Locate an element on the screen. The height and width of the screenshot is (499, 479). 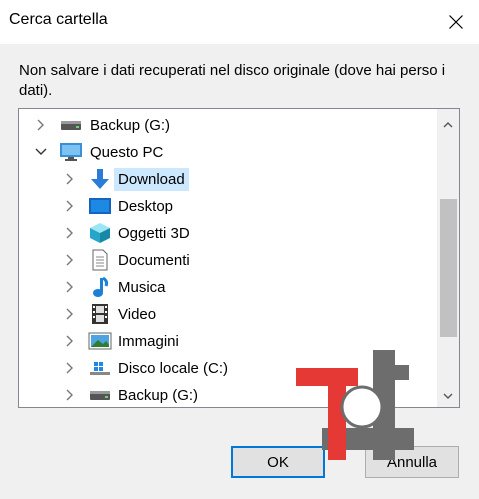
tree-item-label: Musica is located at coordinates (142, 287).